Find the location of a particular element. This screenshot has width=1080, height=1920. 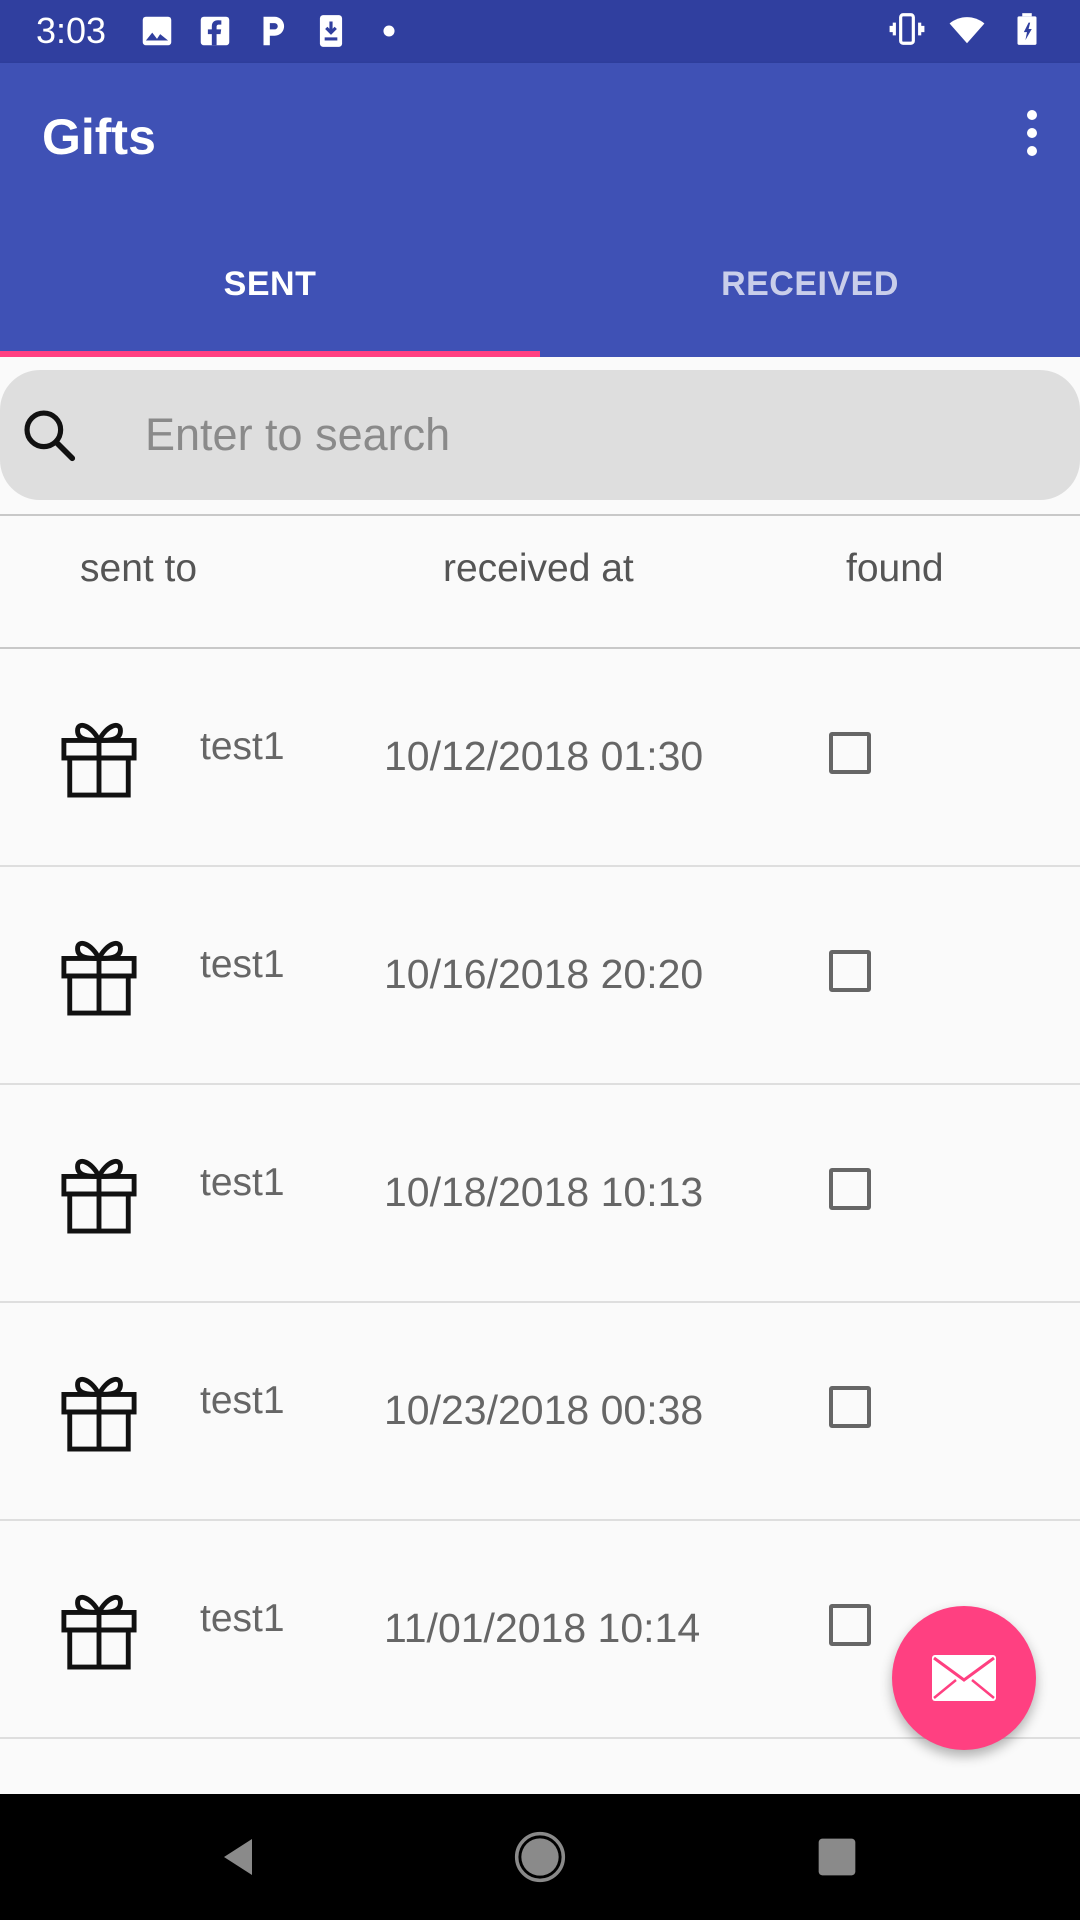

table-row: test1 10/23/2018 00:38 is located at coordinates (540, 1412).